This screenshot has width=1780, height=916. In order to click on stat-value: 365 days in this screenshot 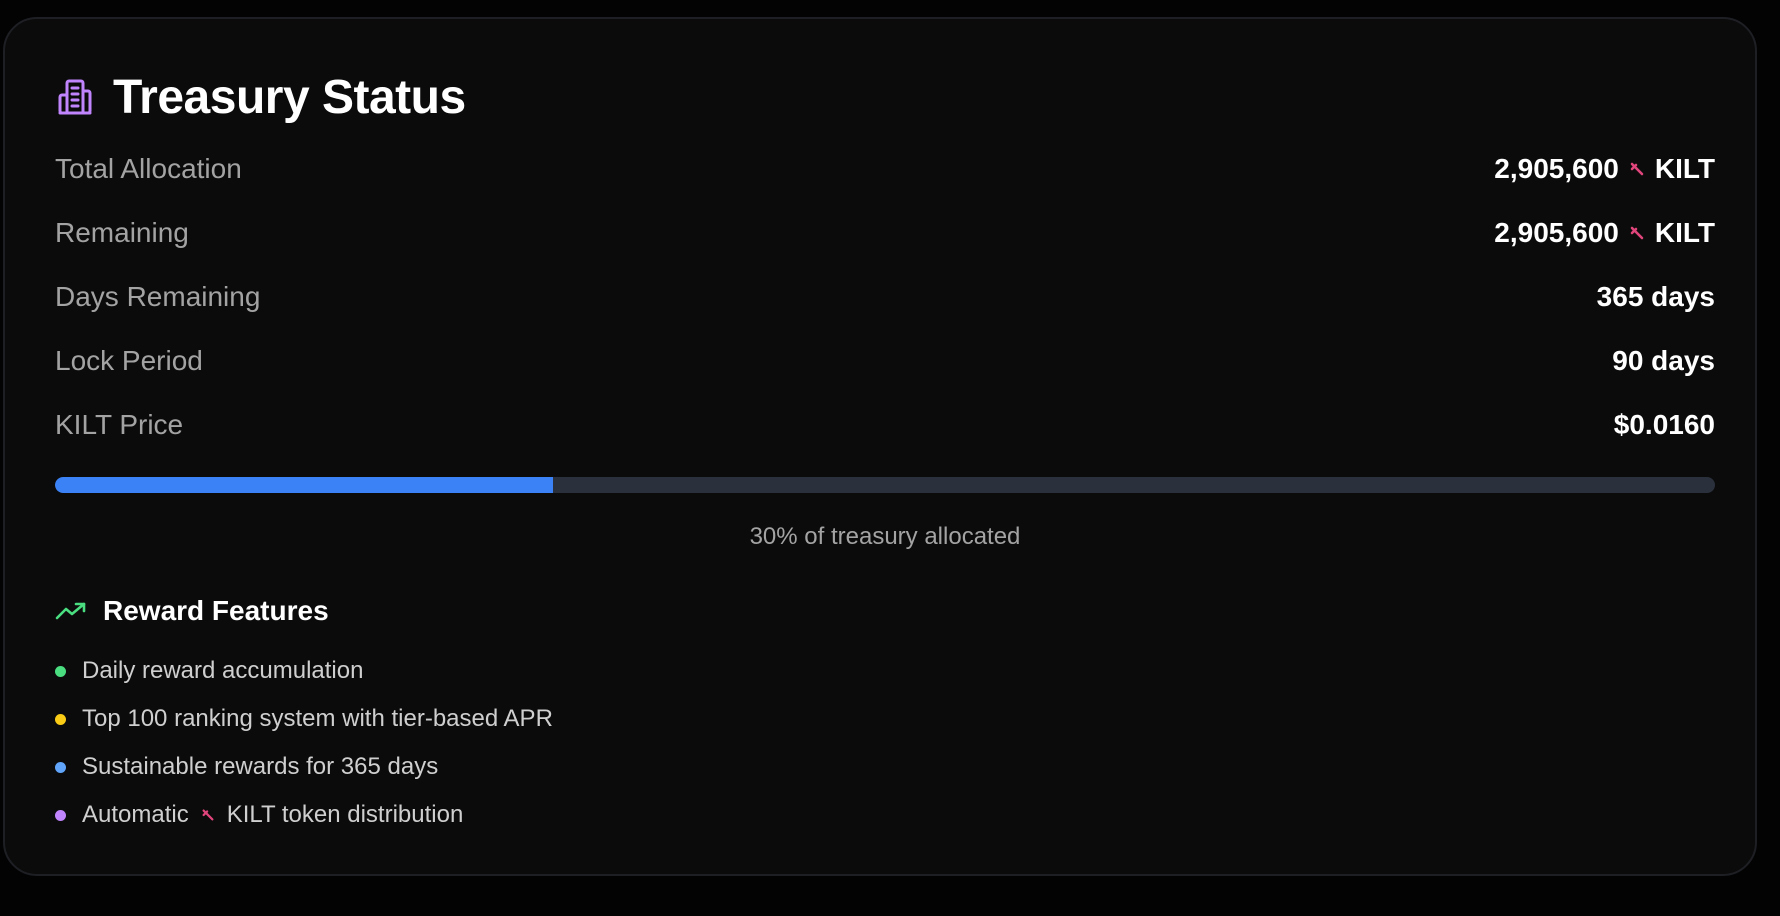, I will do `click(1655, 296)`.